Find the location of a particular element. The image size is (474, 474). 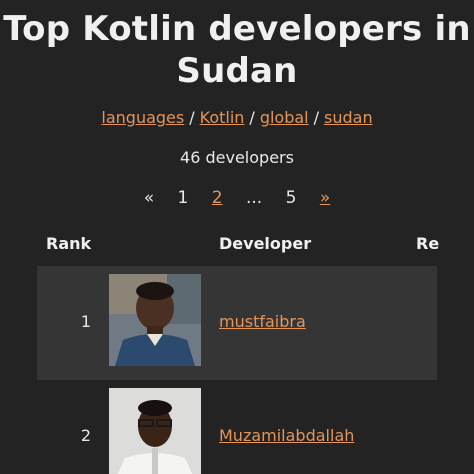

table-header: Rank Developer Re is located at coordinates (237, 247).